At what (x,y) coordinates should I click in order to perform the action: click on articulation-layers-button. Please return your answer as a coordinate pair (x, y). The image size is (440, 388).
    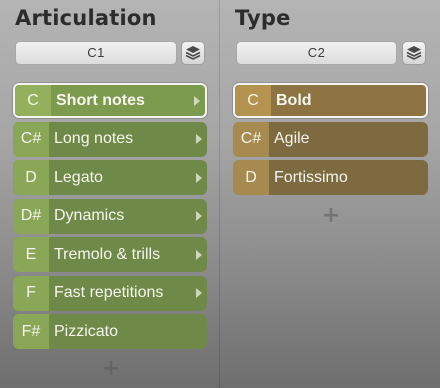
    Looking at the image, I should click on (193, 53).